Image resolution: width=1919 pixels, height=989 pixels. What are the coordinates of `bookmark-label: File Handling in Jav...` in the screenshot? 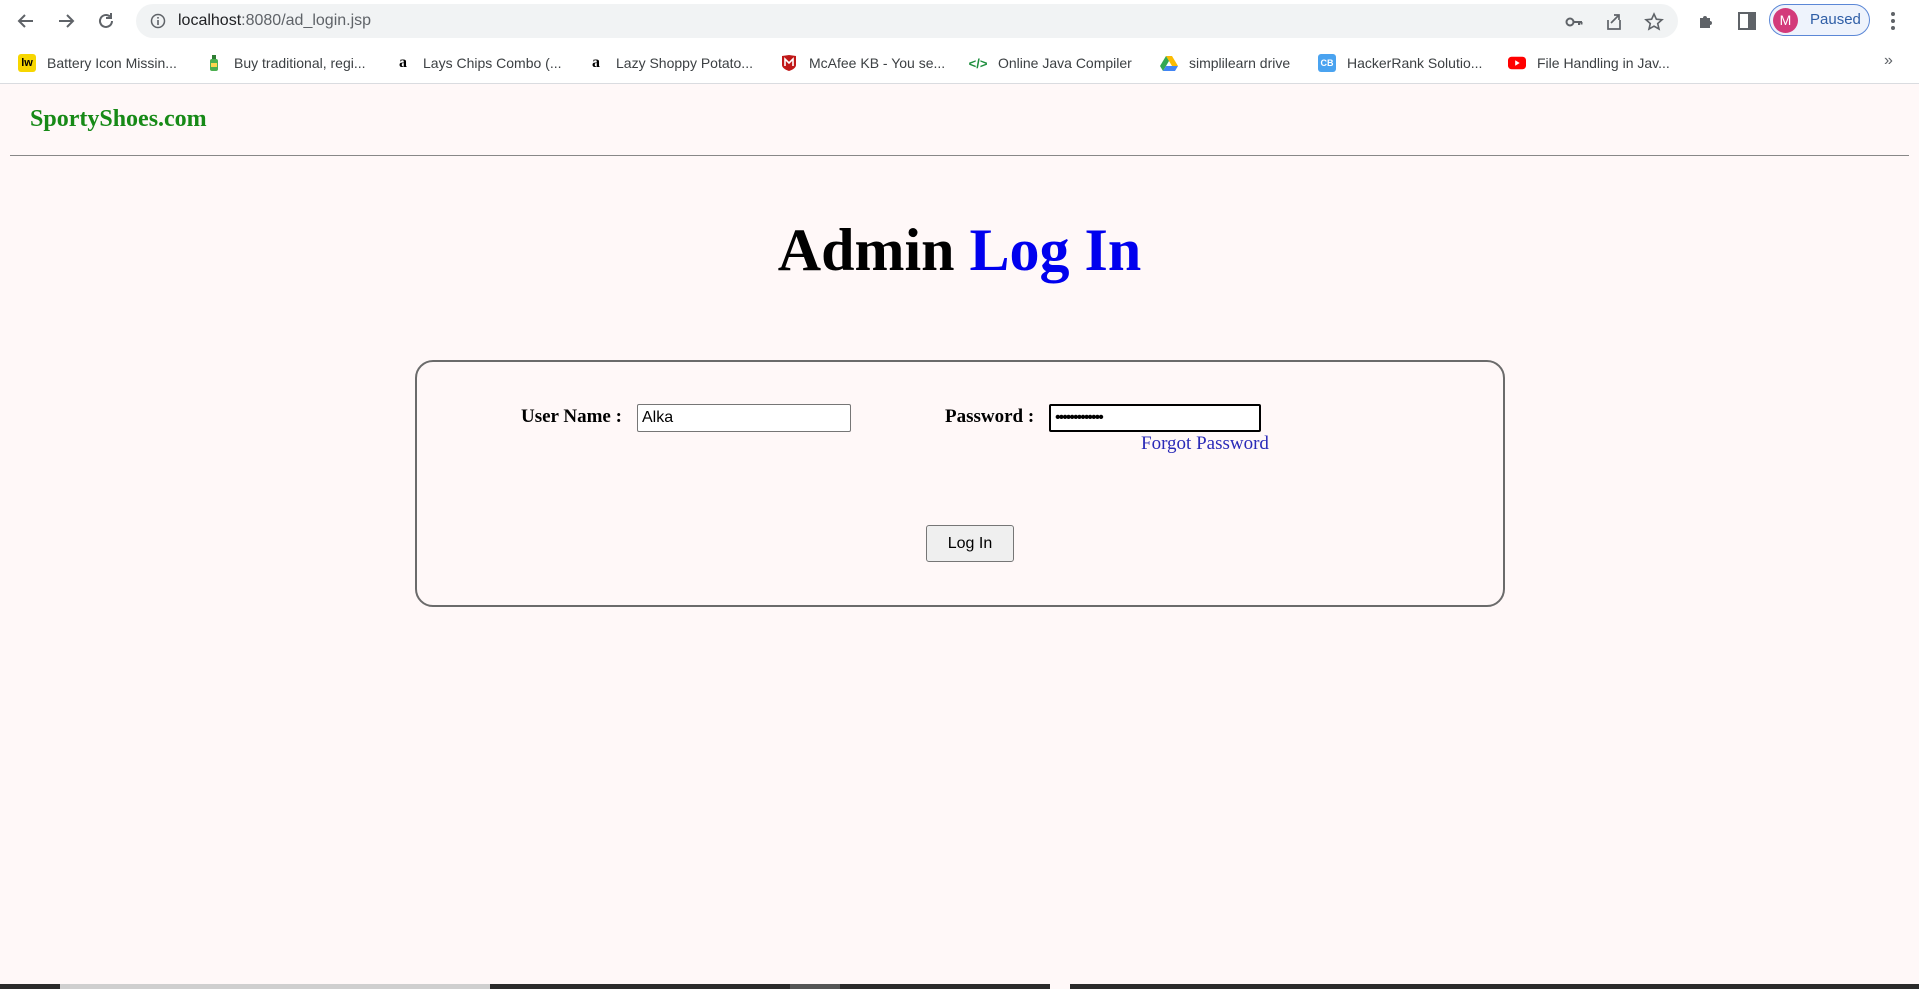 It's located at (1603, 63).